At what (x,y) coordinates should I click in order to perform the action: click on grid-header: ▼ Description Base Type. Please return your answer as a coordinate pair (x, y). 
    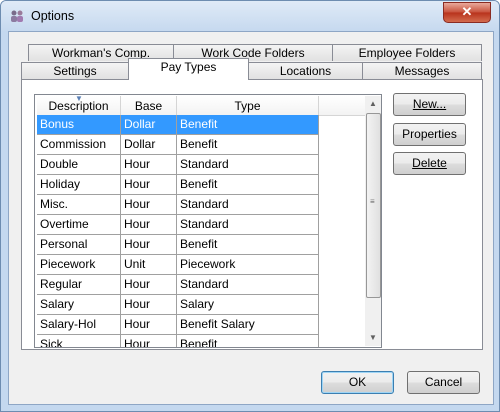
    Looking at the image, I should click on (201, 105).